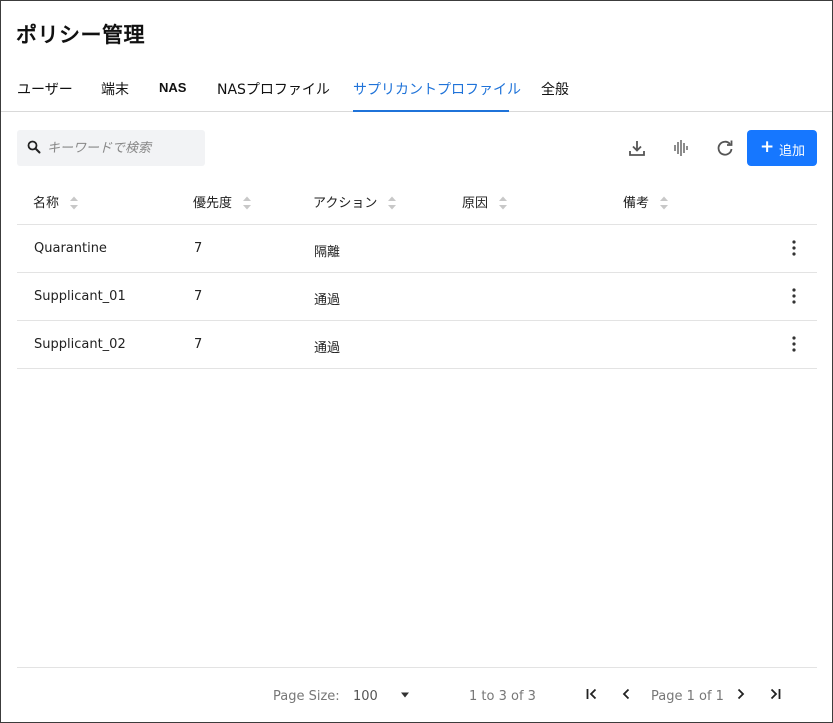 The height and width of the screenshot is (723, 833). What do you see at coordinates (592, 694) in the screenshot?
I see `first-page-icon` at bounding box center [592, 694].